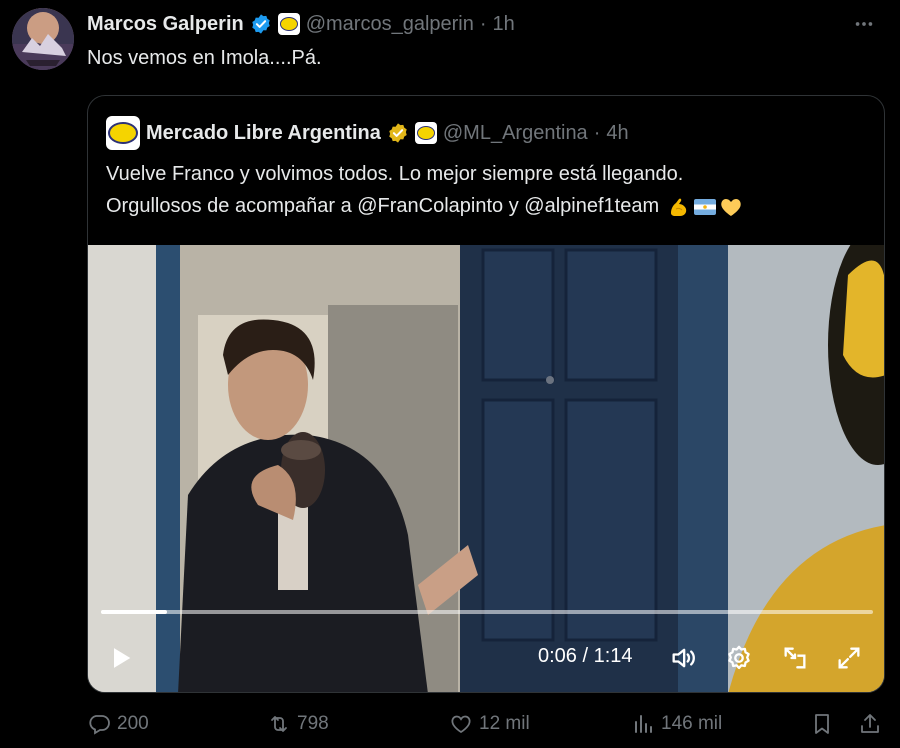 Image resolution: width=900 pixels, height=748 pixels. Describe the element at coordinates (261, 24) in the screenshot. I see `verified-badge-icon` at that location.